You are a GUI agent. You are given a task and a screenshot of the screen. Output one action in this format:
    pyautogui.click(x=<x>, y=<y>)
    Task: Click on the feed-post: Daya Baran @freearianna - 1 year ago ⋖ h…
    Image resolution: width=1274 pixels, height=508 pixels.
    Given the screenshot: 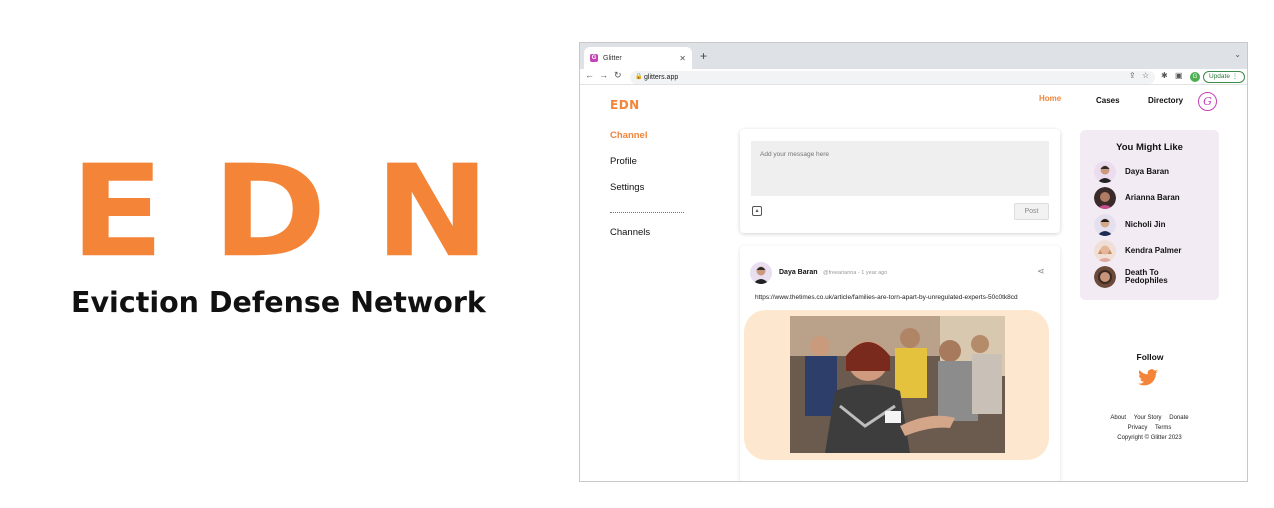 What is the action you would take?
    pyautogui.click(x=900, y=363)
    